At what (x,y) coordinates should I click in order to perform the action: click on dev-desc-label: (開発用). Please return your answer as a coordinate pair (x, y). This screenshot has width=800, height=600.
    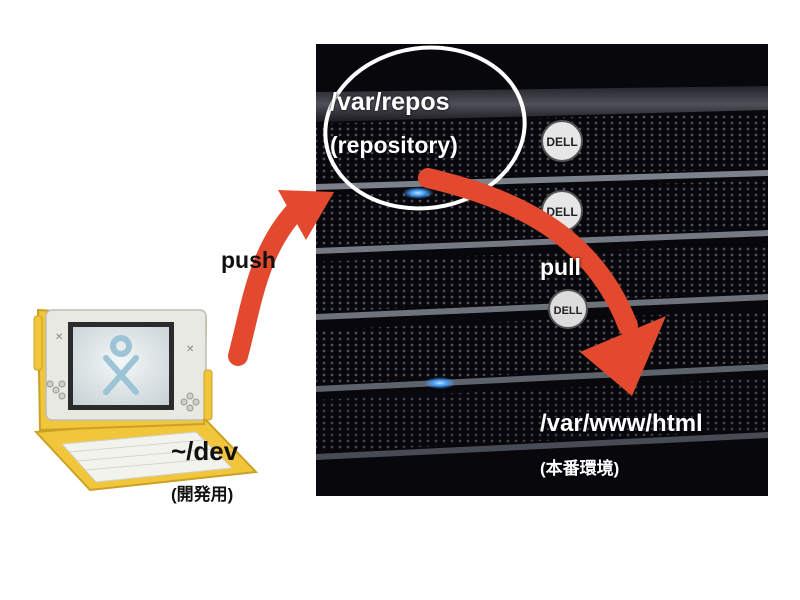
    Looking at the image, I should click on (202, 494).